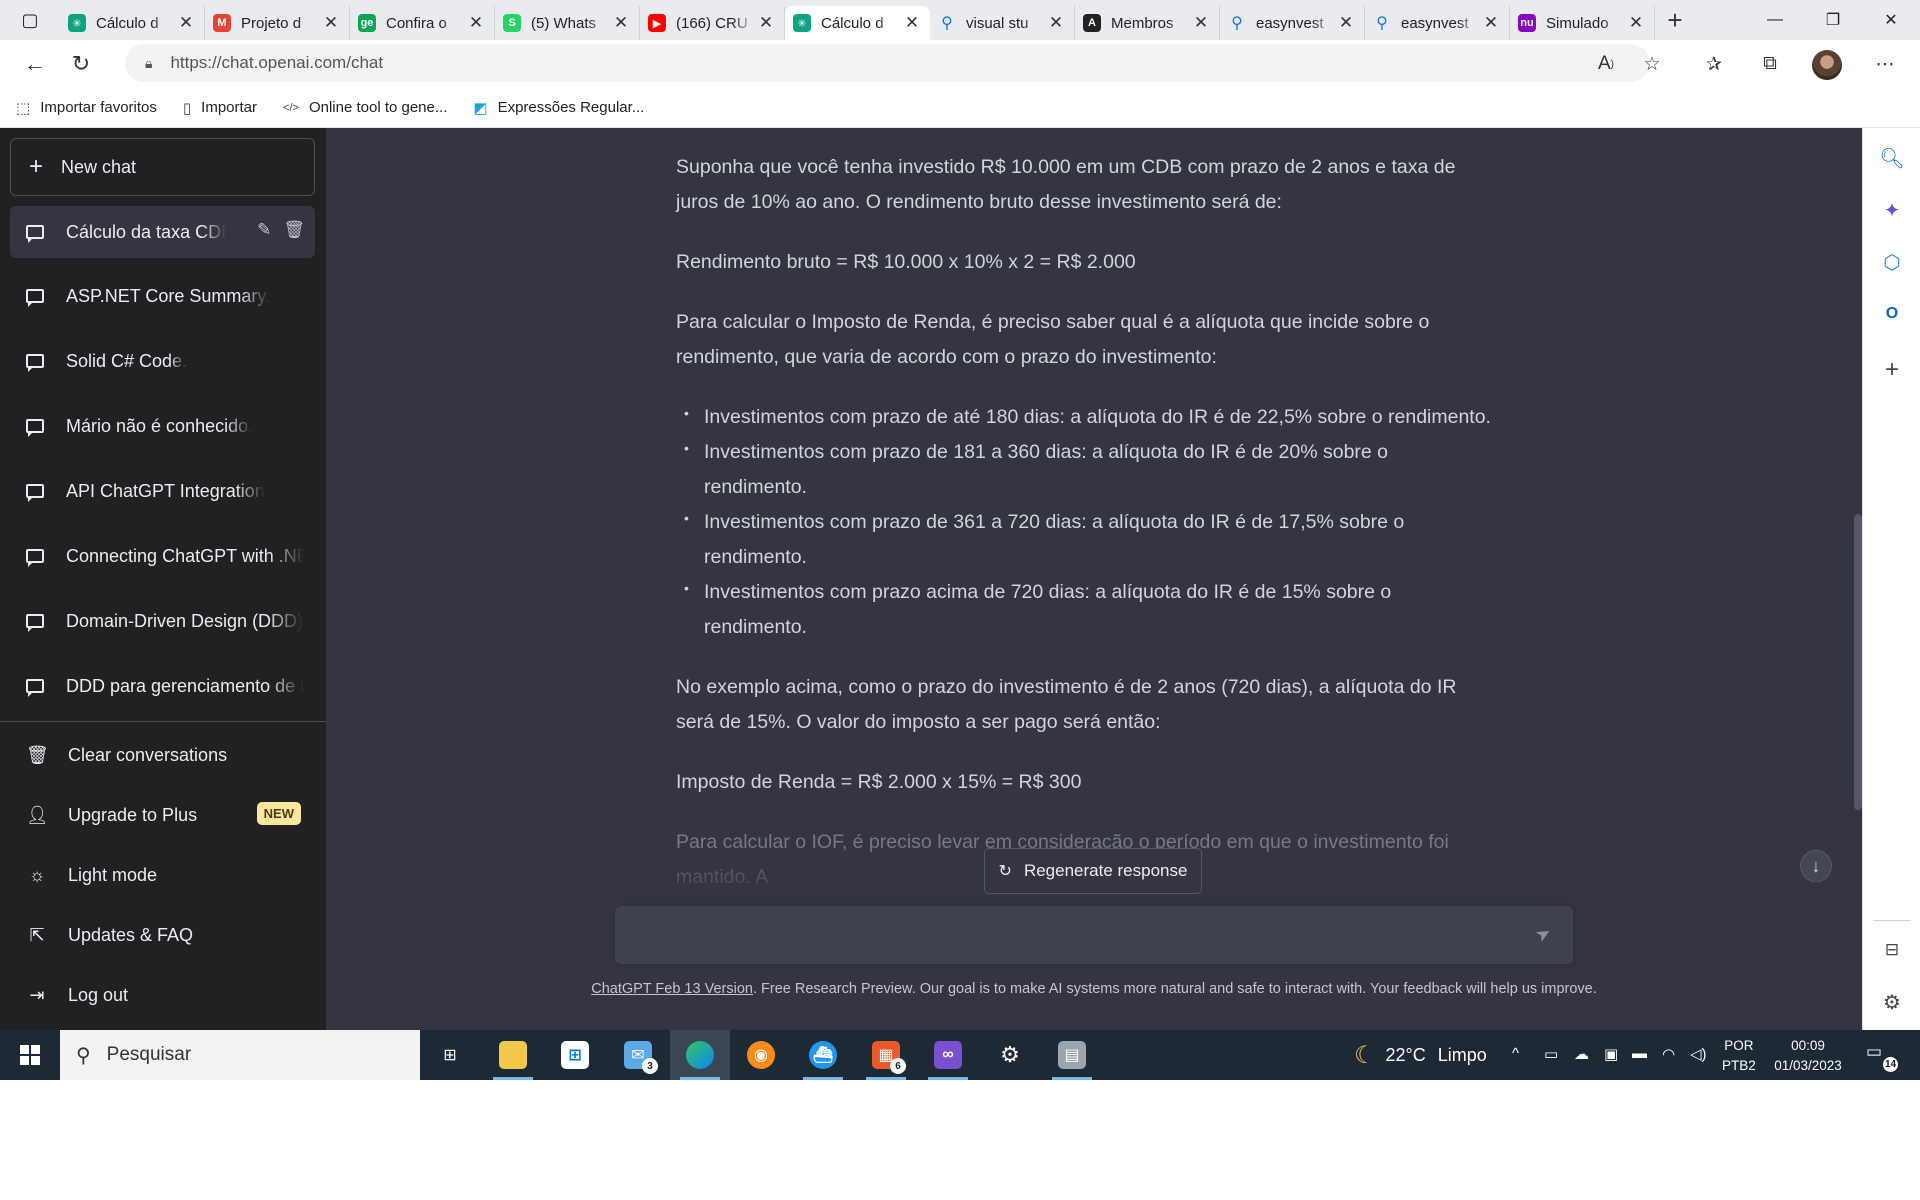 This screenshot has width=1920, height=1200. What do you see at coordinates (948, 1055) in the screenshot?
I see `visual-studio-app: ∞` at bounding box center [948, 1055].